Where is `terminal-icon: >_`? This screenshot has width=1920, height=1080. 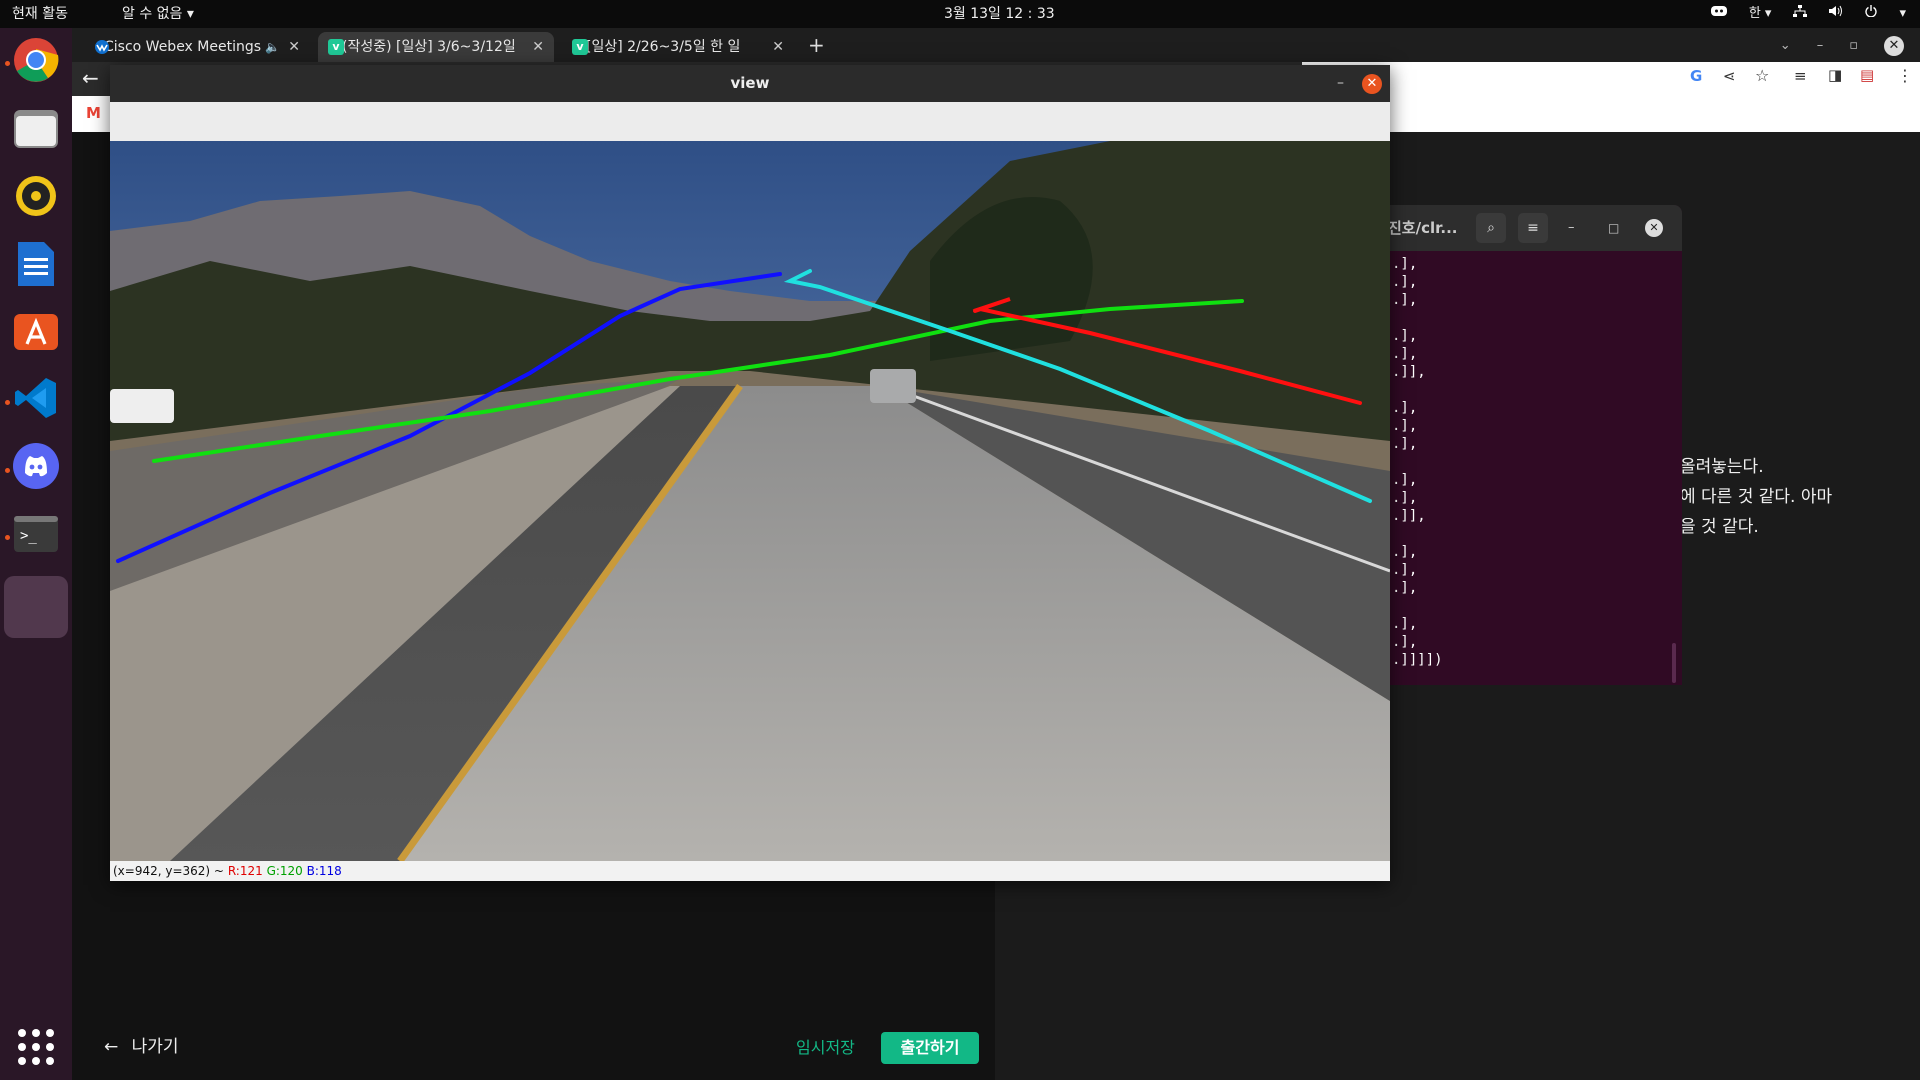 terminal-icon: >_ is located at coordinates (36, 534).